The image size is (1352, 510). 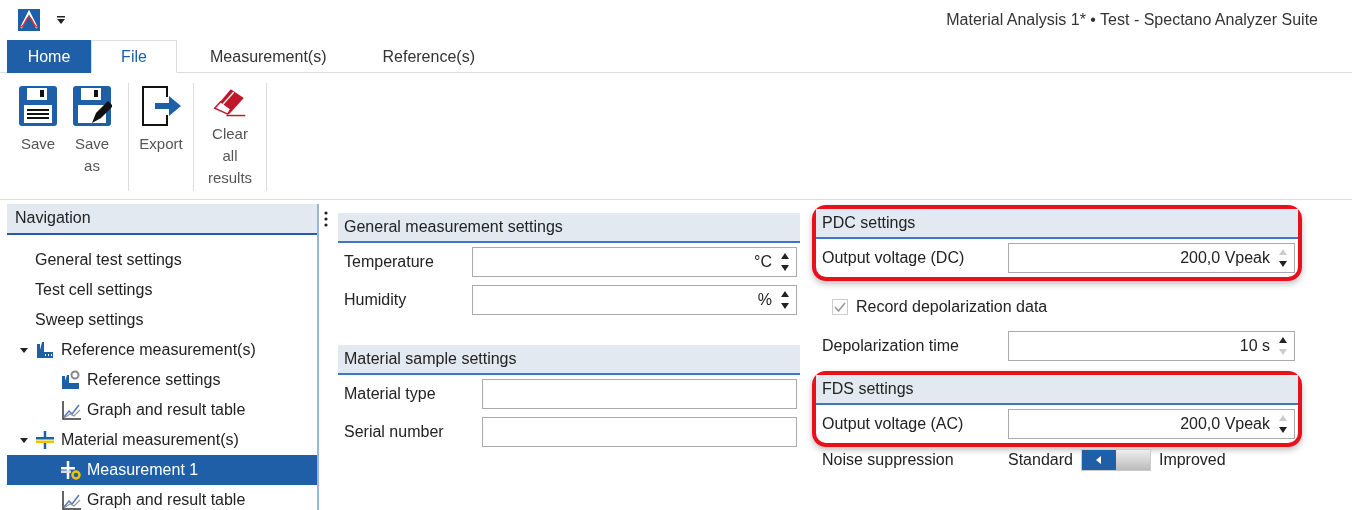 What do you see at coordinates (389, 262) in the screenshot?
I see `field-label: Temperature` at bounding box center [389, 262].